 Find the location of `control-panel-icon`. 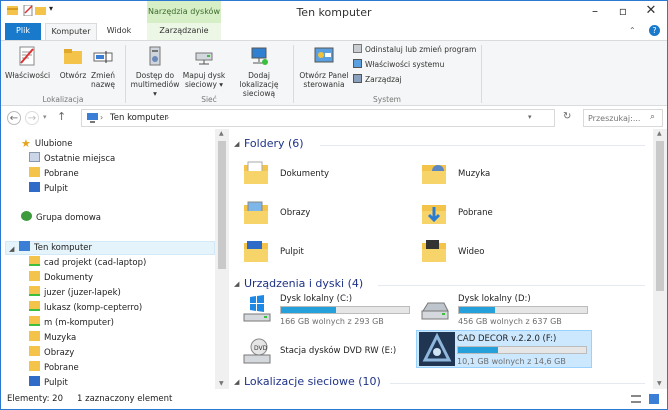

control-panel-icon is located at coordinates (324, 55).